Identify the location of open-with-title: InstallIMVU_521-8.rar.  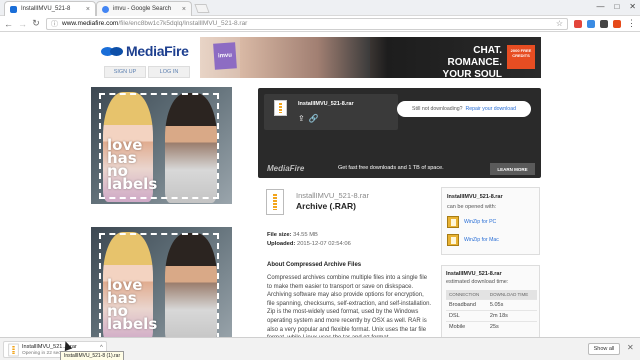
(475, 197).